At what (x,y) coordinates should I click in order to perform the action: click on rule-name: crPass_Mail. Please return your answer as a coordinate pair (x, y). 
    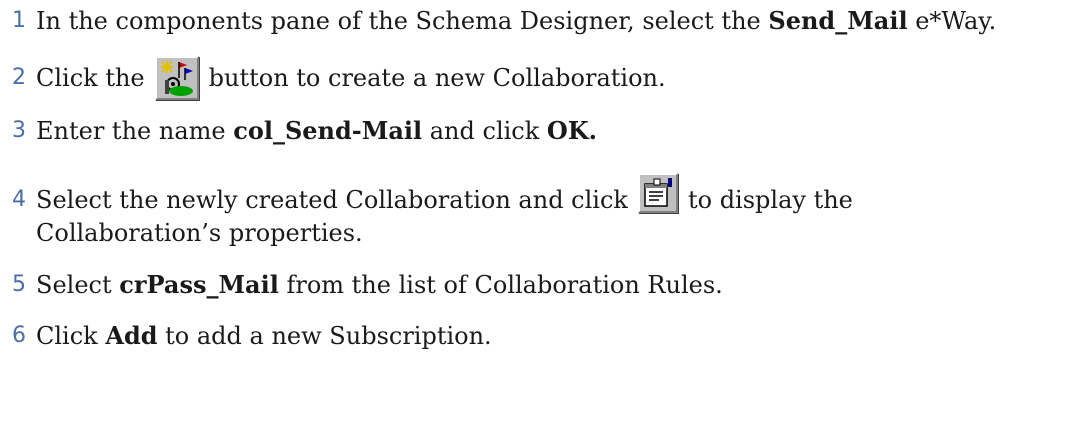
    Looking at the image, I should click on (199, 284).